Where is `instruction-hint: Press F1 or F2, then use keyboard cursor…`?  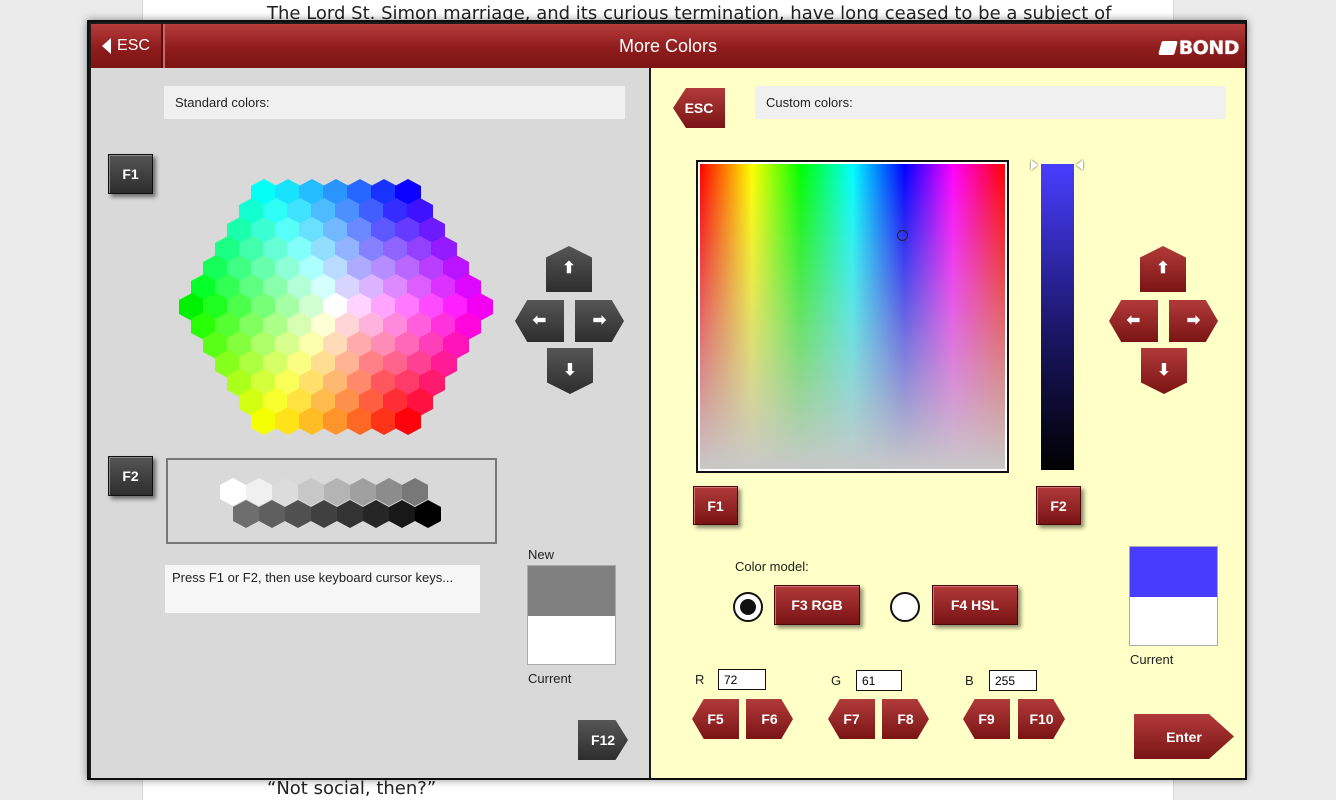 instruction-hint: Press F1 or F2, then use keyboard cursor… is located at coordinates (322, 589).